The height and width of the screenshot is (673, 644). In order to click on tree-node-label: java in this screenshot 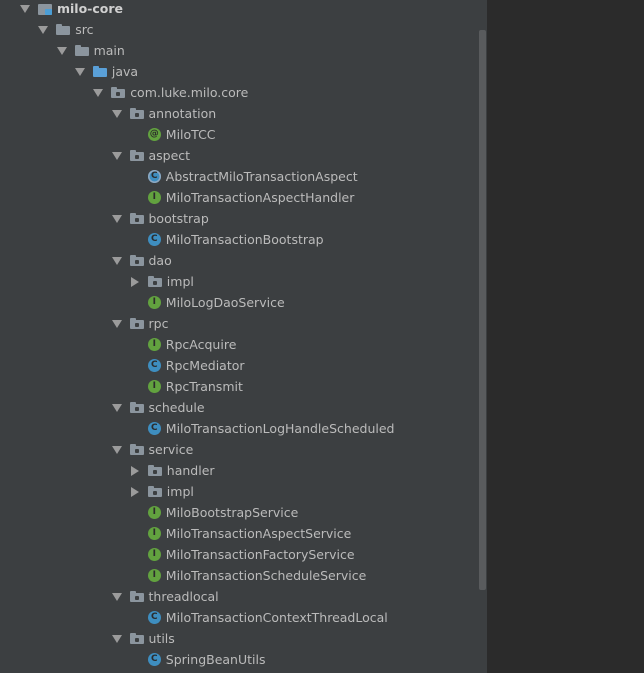, I will do `click(125, 71)`.